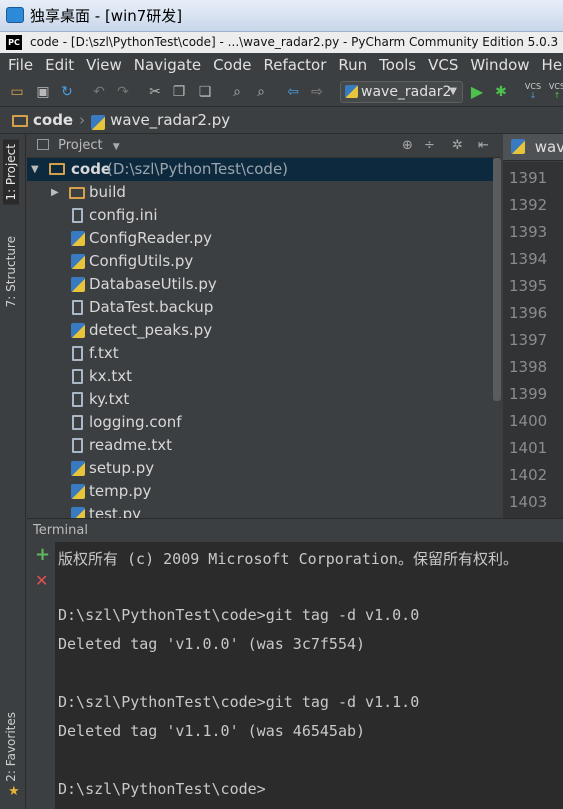 The image size is (563, 809). What do you see at coordinates (457, 146) in the screenshot?
I see `gear-icon: ✲` at bounding box center [457, 146].